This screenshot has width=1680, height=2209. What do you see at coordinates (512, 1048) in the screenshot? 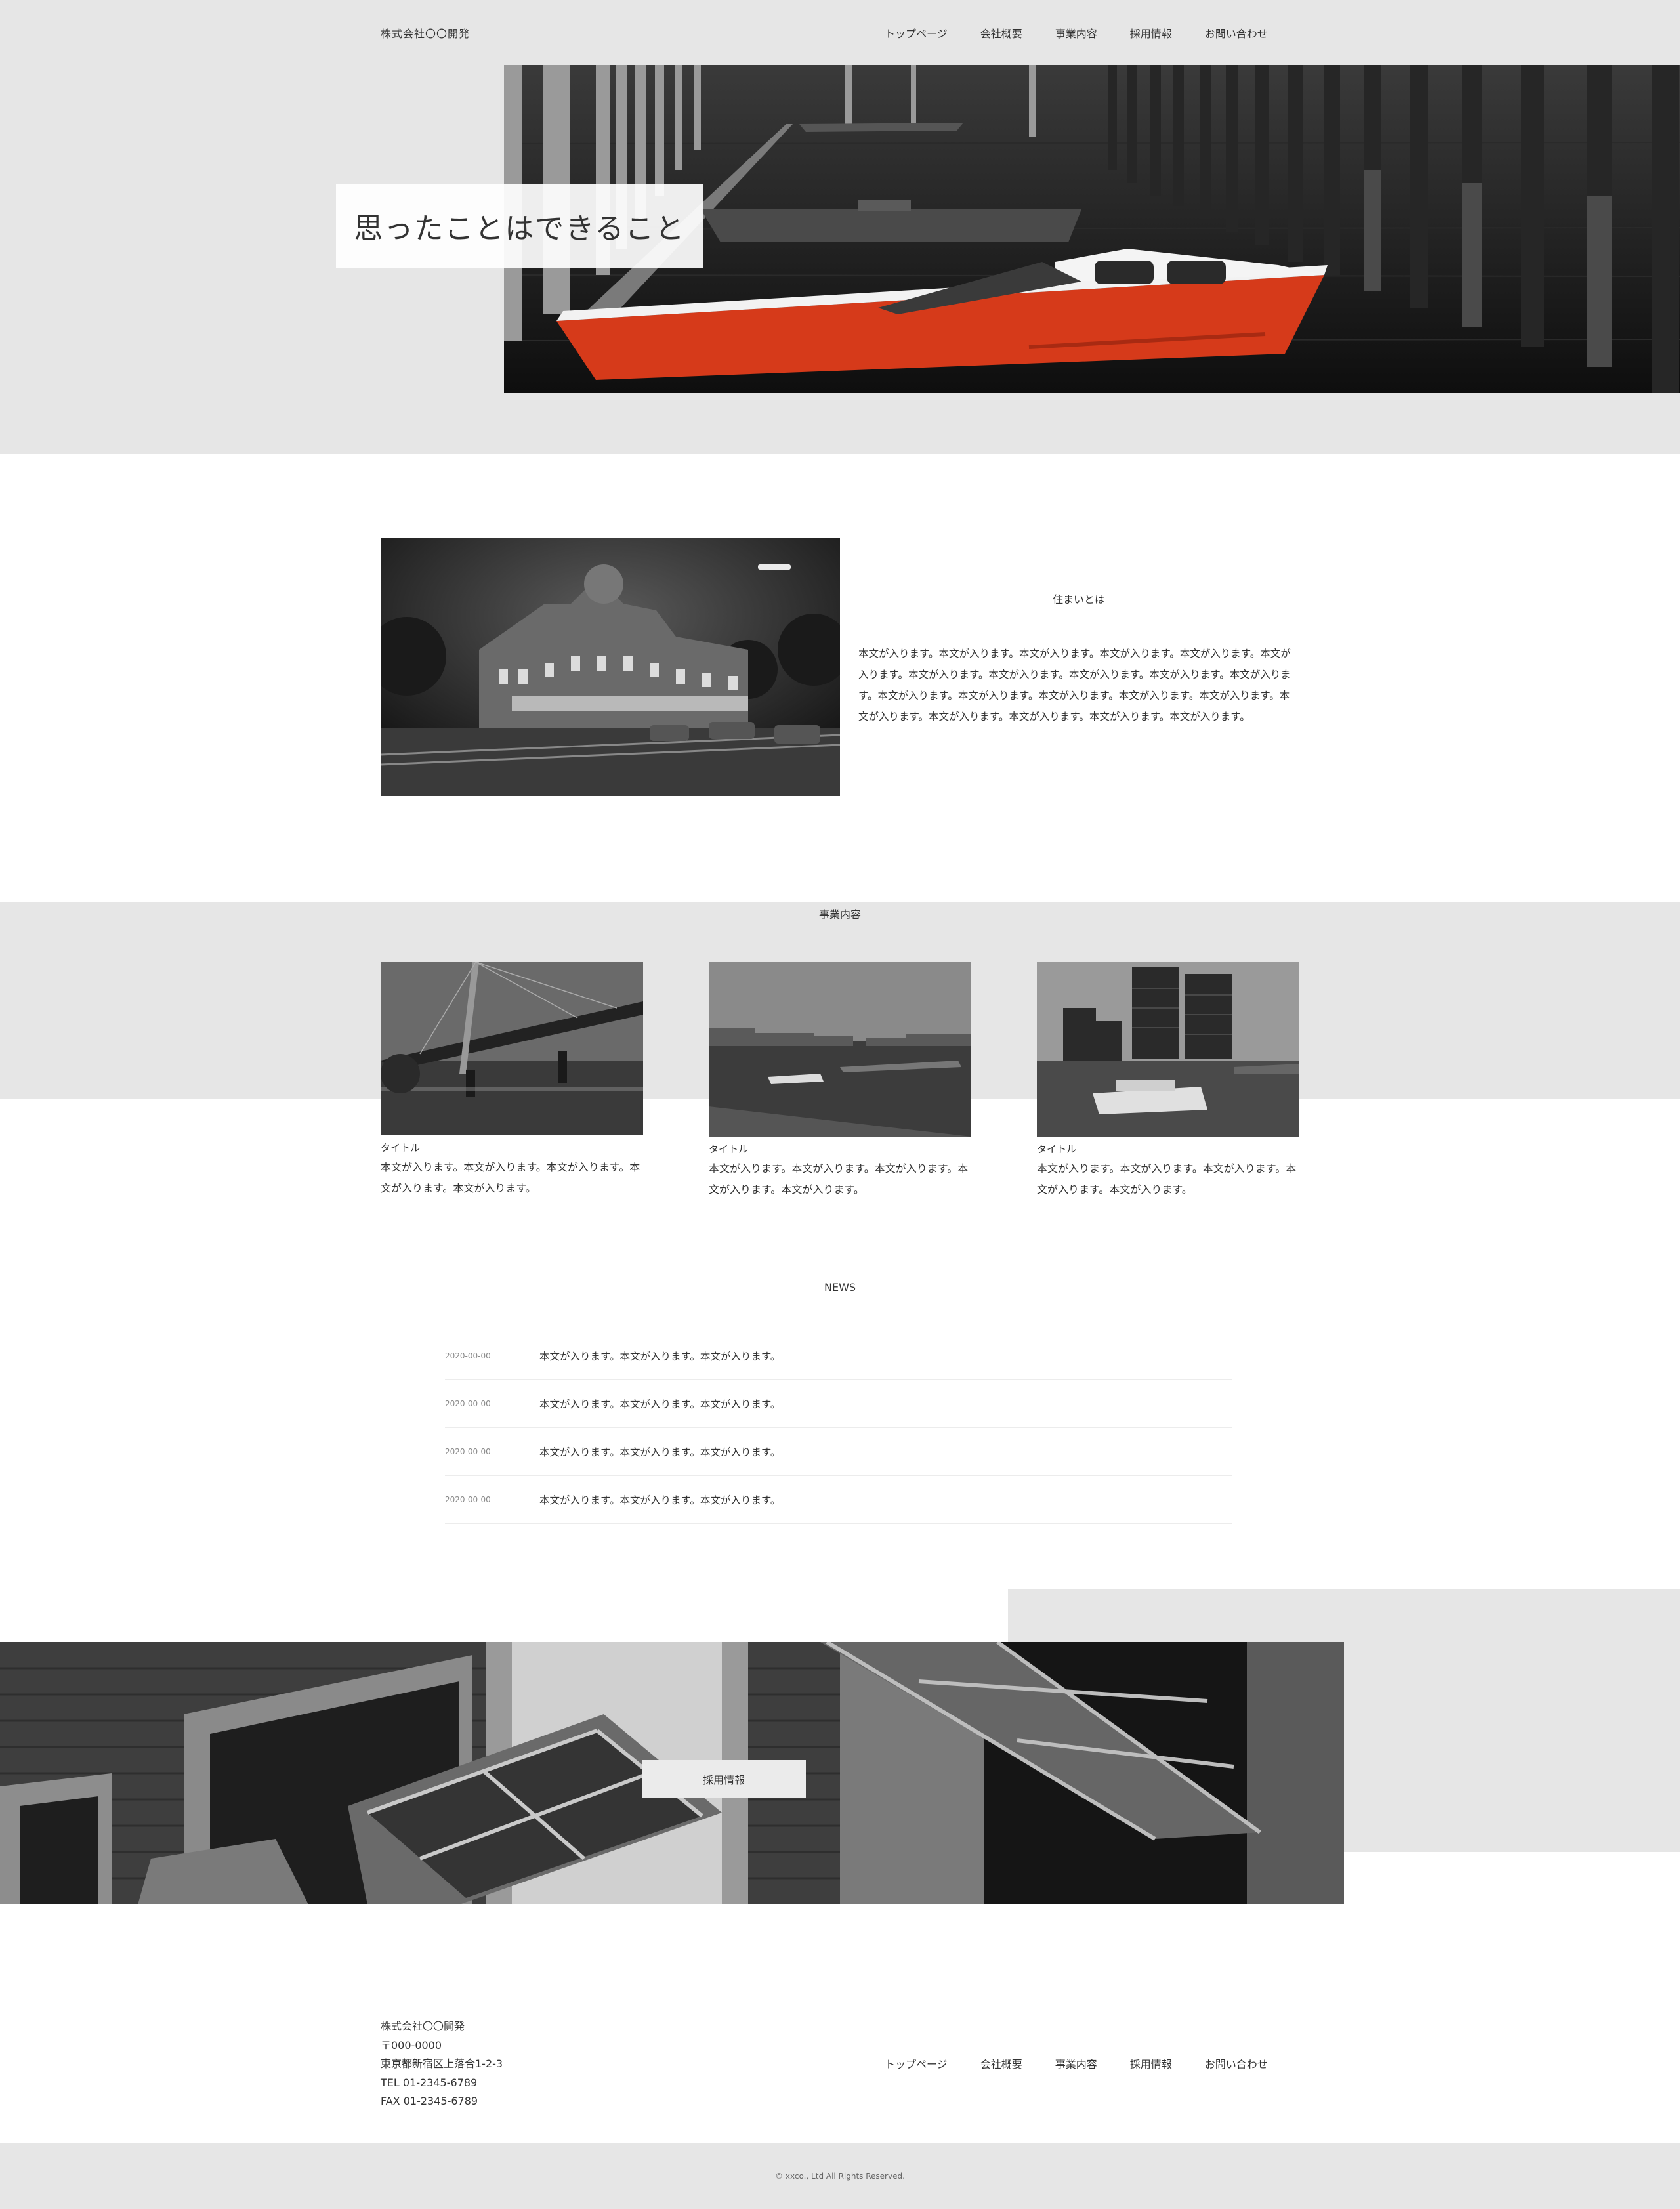
I see `business-card-image-bridge` at bounding box center [512, 1048].